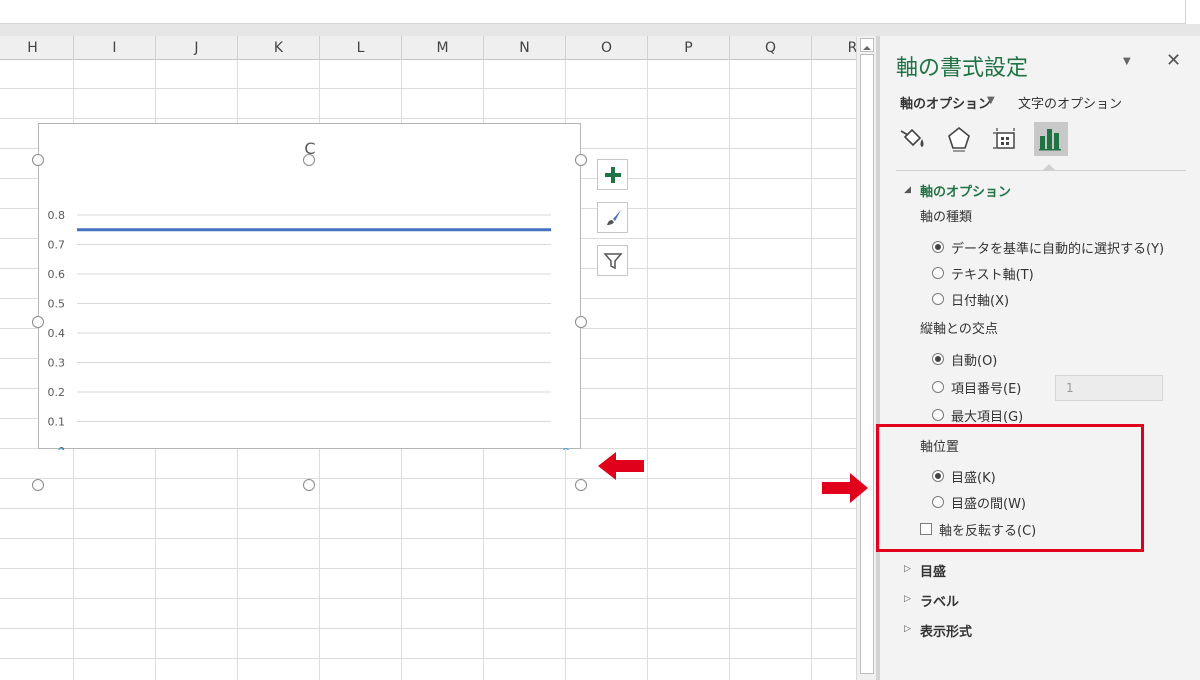 This screenshot has height=680, width=1200. I want to click on y-tick-label: 0.6, so click(57, 274).